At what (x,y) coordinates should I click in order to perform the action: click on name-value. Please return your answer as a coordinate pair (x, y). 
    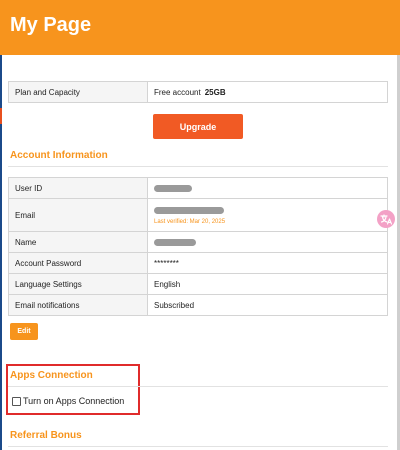
    Looking at the image, I should click on (267, 242).